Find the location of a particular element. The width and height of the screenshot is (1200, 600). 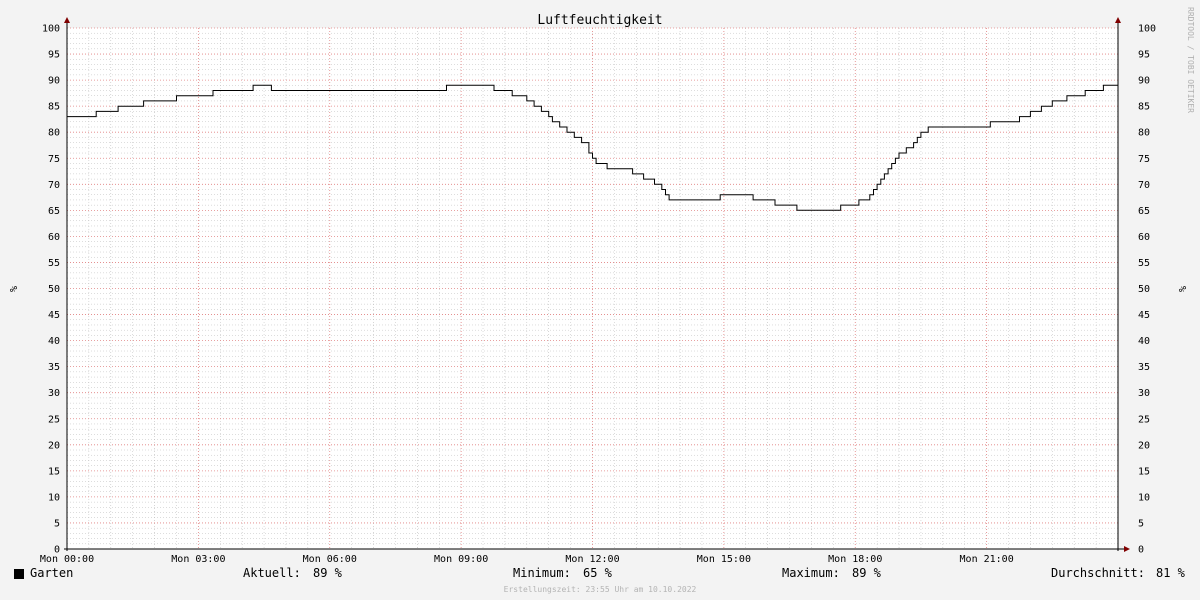

y-tick-label-right: 100 is located at coordinates (1147, 29).